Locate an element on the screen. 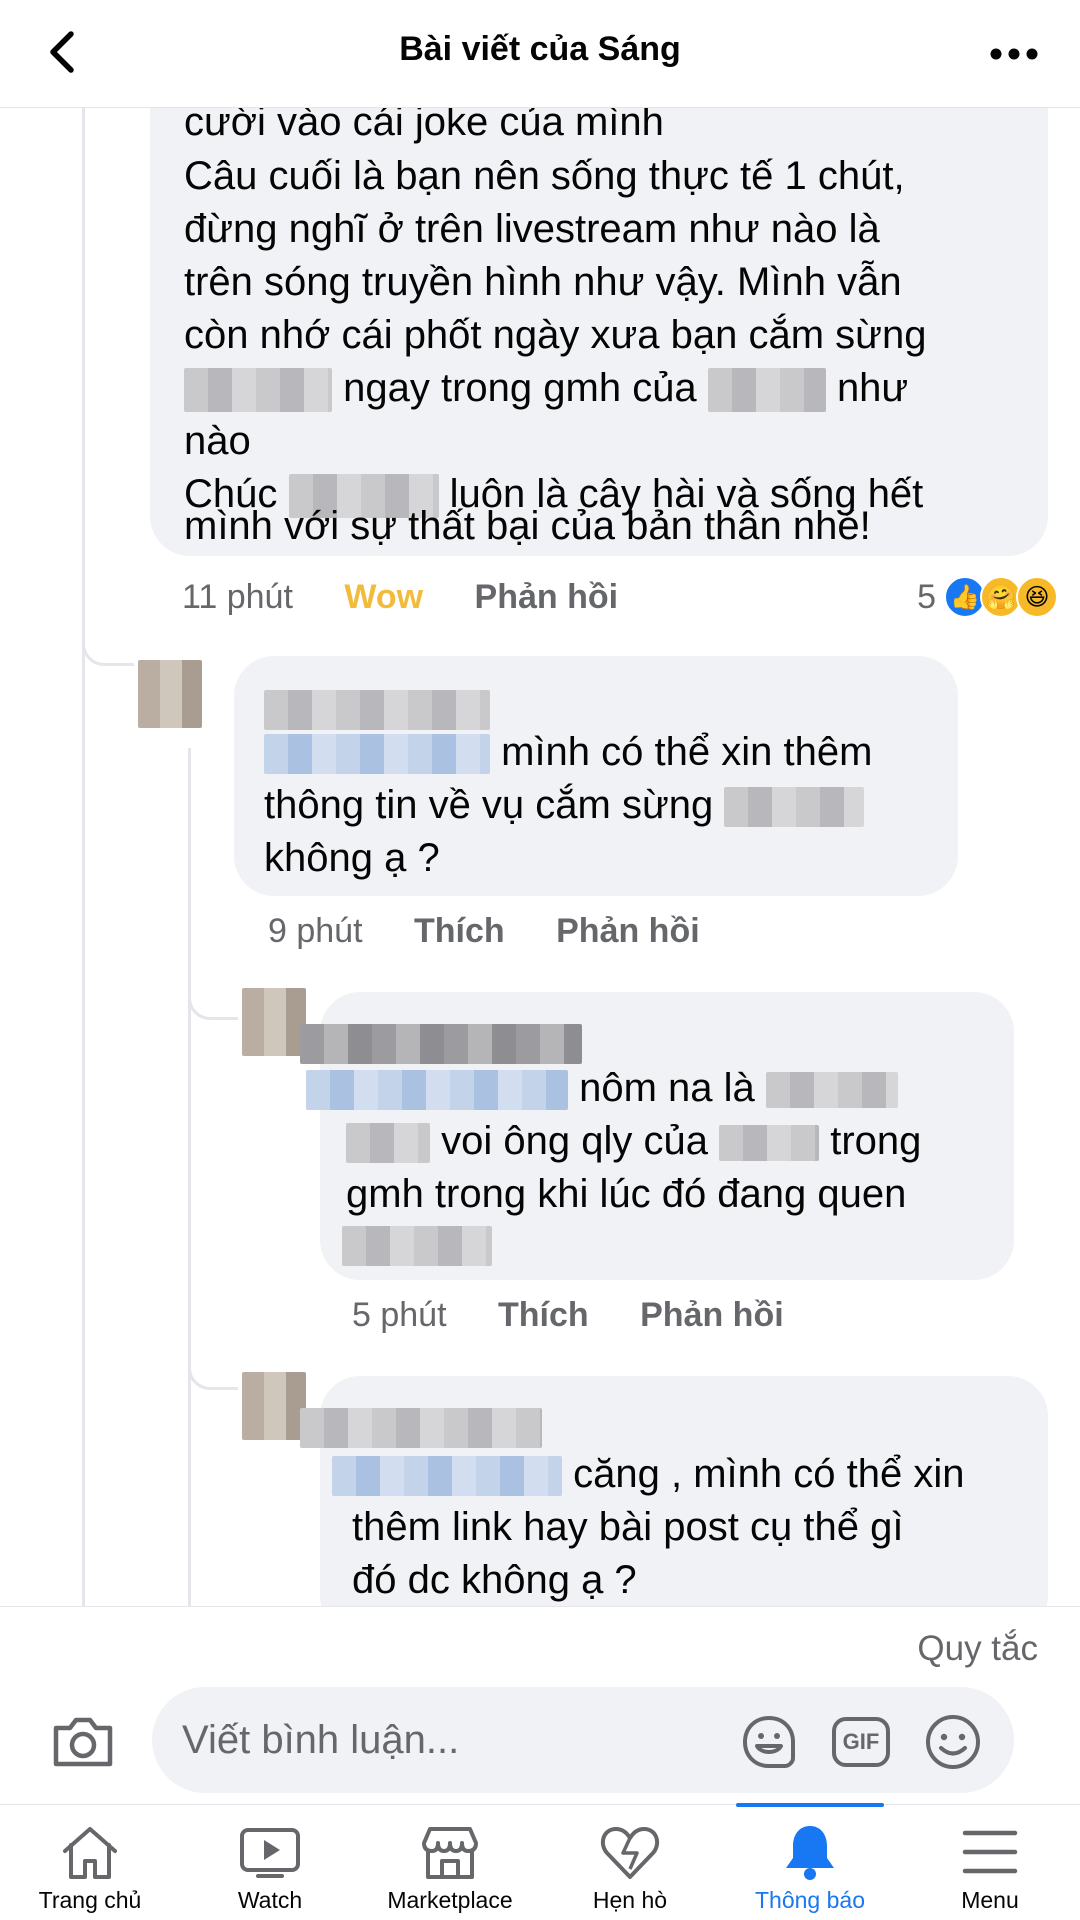  emoji-icon is located at coordinates (953, 1742).